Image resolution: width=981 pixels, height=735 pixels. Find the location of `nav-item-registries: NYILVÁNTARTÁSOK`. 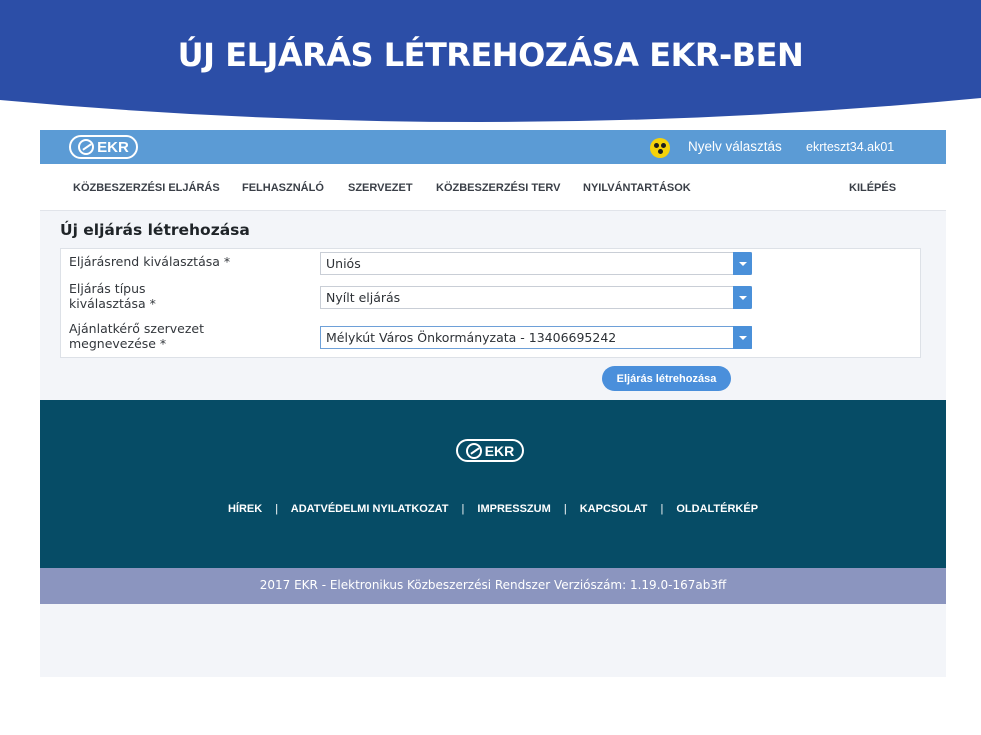

nav-item-registries: NYILVÁNTARTÁSOK is located at coordinates (637, 188).